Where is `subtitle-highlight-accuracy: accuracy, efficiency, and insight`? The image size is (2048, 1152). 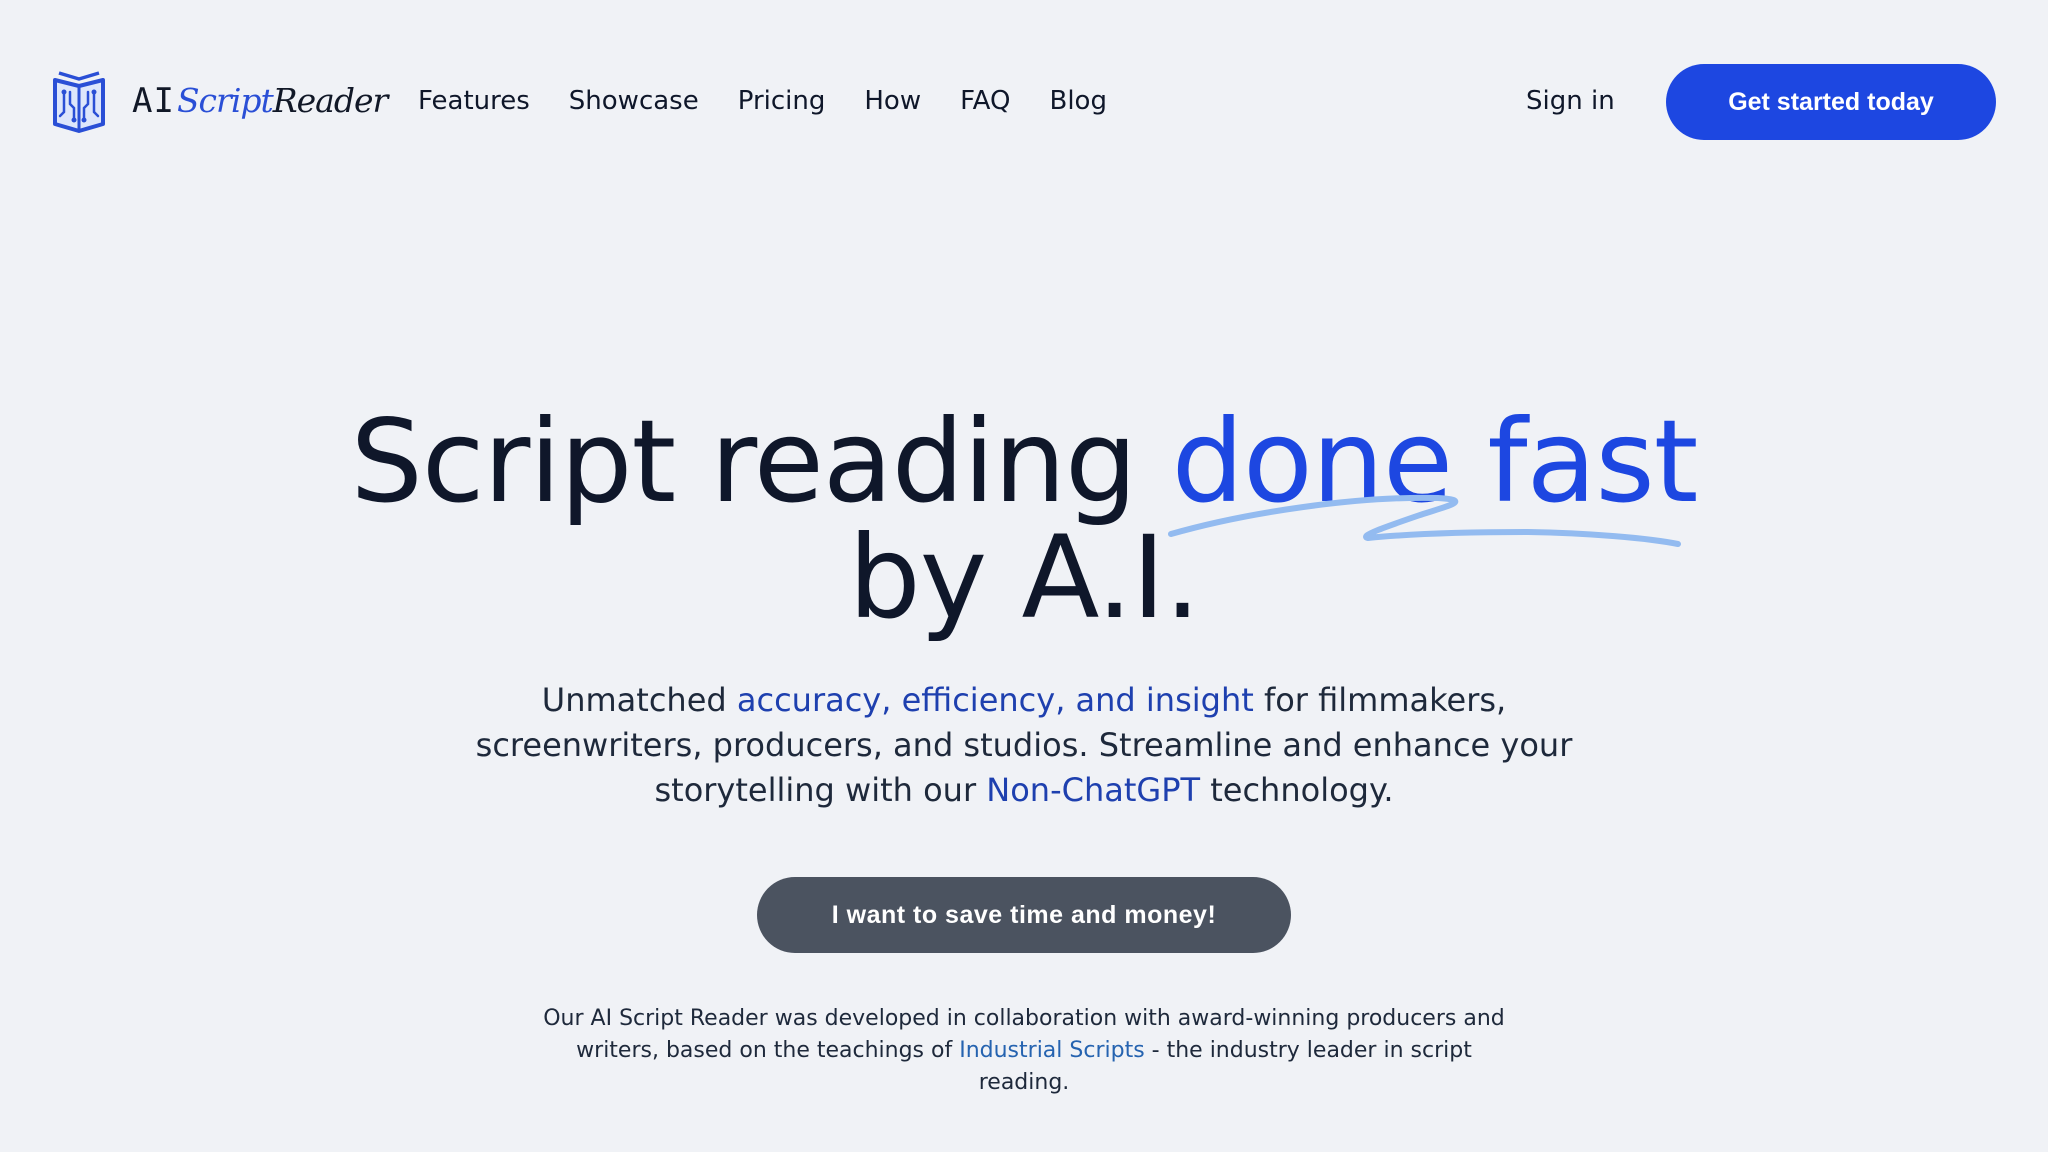 subtitle-highlight-accuracy: accuracy, efficiency, and insight is located at coordinates (995, 700).